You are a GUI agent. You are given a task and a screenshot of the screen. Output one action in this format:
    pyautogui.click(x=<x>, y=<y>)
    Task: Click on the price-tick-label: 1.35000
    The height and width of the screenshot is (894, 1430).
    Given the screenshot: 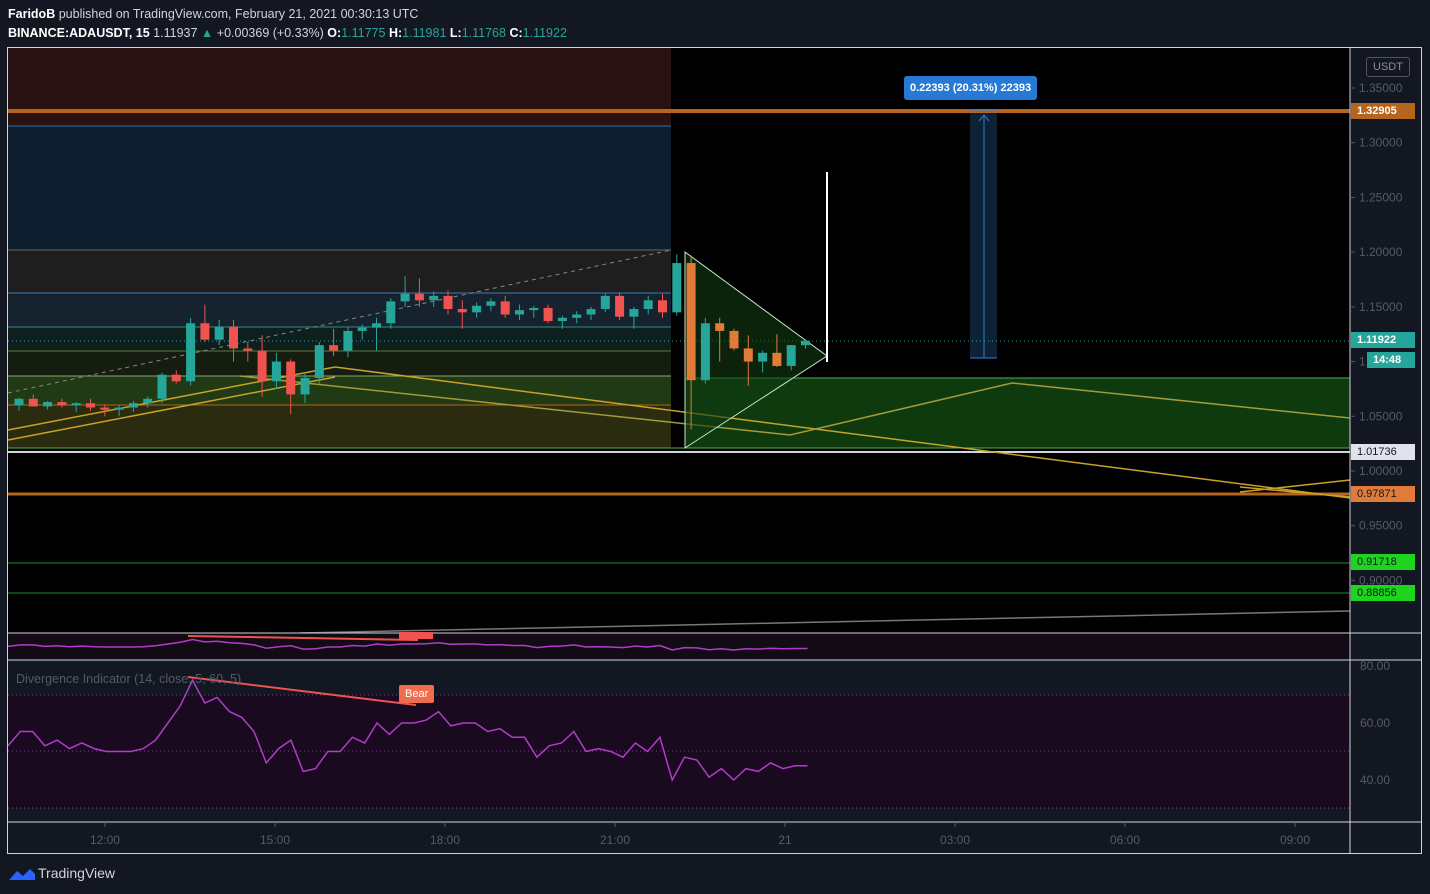 What is the action you would take?
    pyautogui.click(x=1381, y=88)
    